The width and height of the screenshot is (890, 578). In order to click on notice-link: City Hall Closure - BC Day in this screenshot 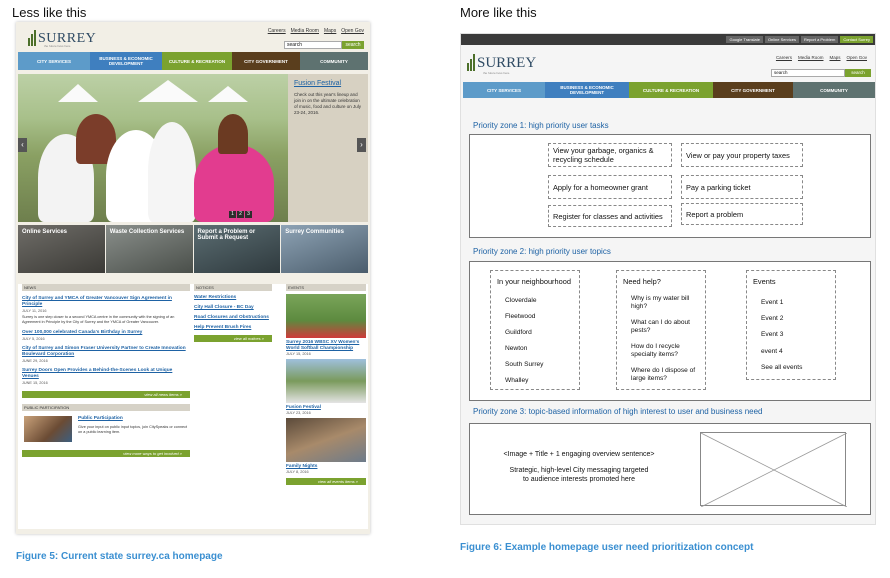, I will do `click(233, 308)`.